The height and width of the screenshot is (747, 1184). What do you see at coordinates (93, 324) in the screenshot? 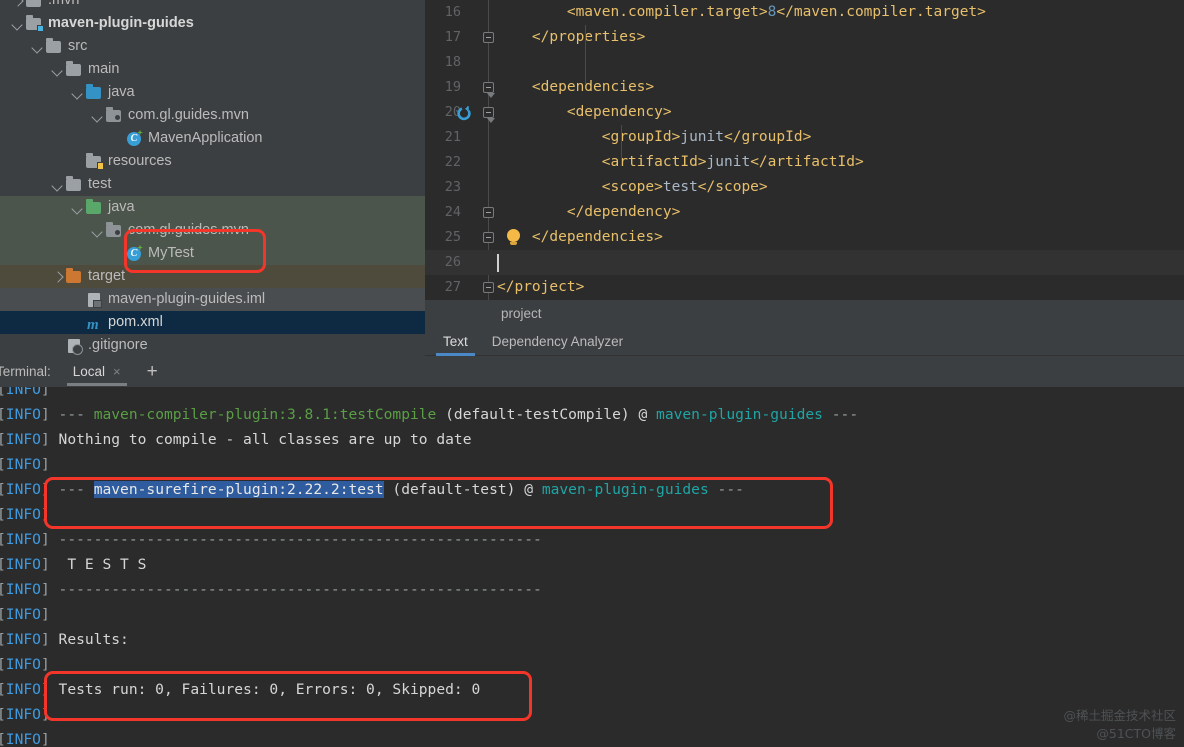
I see `maven-pom-icon: m` at bounding box center [93, 324].